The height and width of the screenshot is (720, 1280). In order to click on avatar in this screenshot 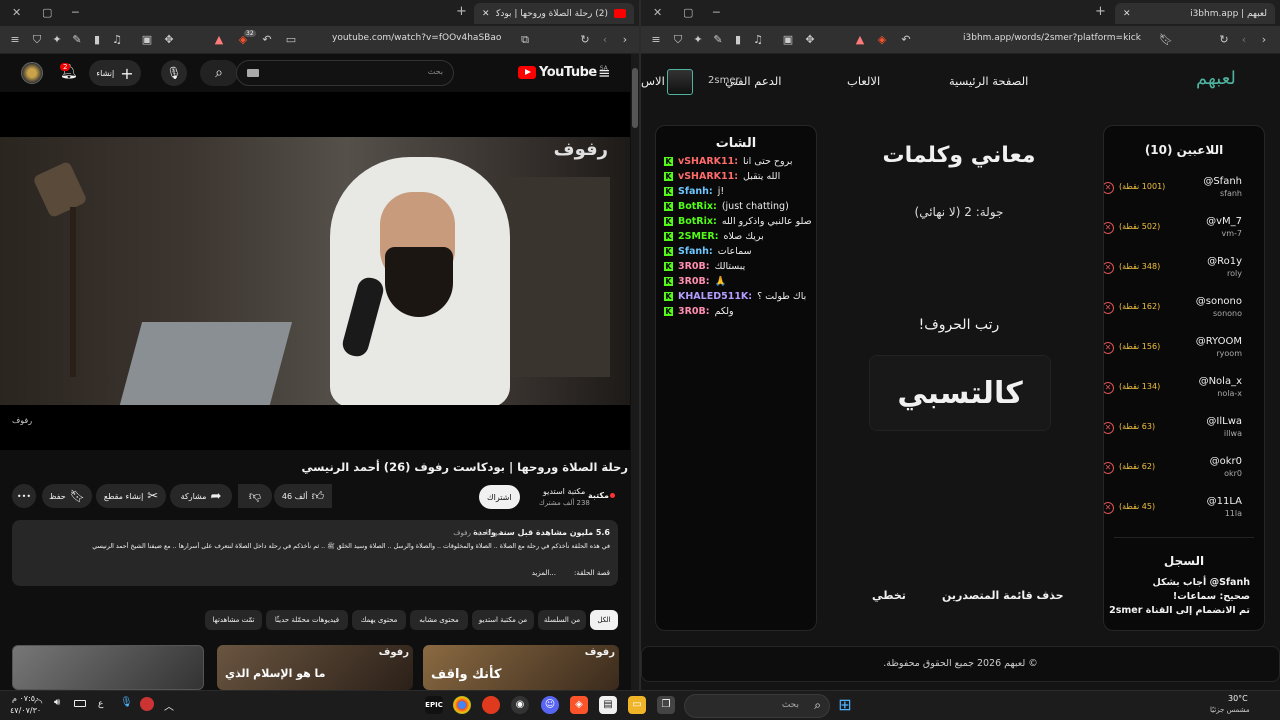, I will do `click(32, 73)`.